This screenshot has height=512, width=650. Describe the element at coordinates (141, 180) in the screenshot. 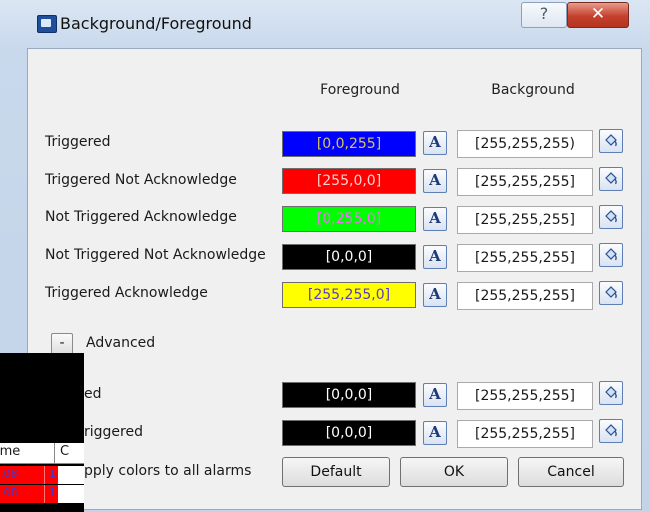

I see `row-label-triggered-not-ack: Triggered Not Acknowledge` at that location.